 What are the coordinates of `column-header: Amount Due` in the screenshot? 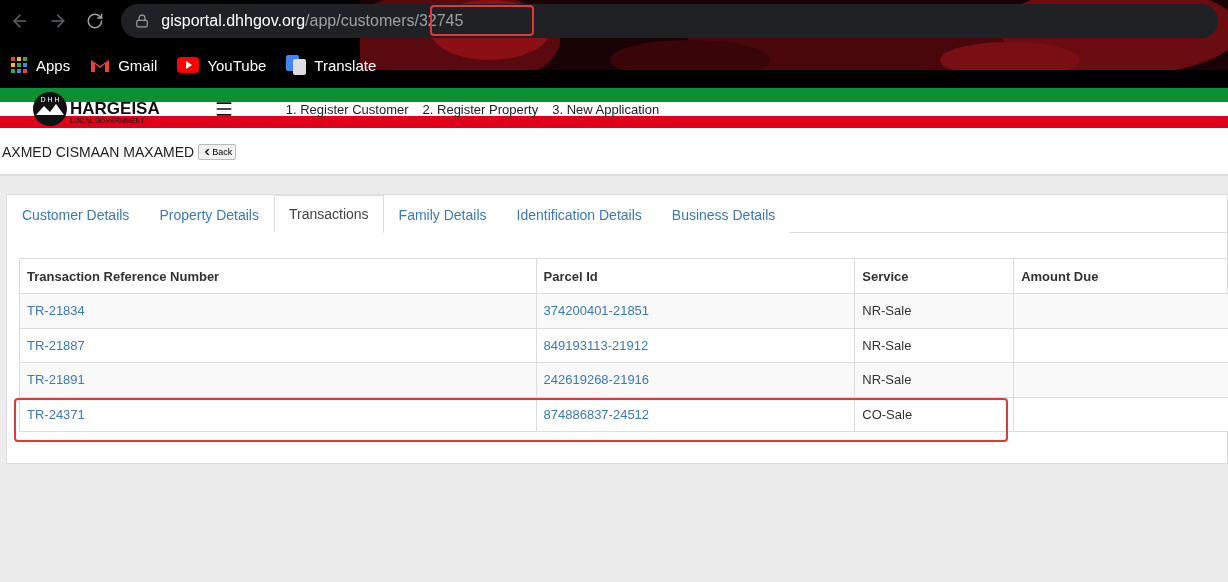 It's located at (1120, 276).